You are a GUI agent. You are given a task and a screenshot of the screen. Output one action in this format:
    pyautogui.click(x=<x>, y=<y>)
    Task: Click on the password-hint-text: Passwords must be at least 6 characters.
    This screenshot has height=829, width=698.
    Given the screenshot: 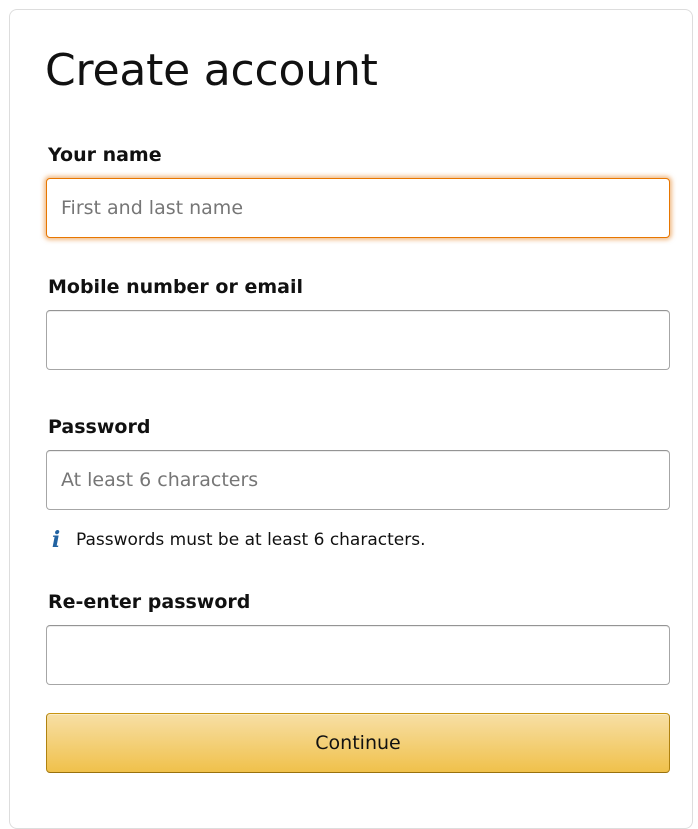 What is the action you would take?
    pyautogui.click(x=251, y=540)
    